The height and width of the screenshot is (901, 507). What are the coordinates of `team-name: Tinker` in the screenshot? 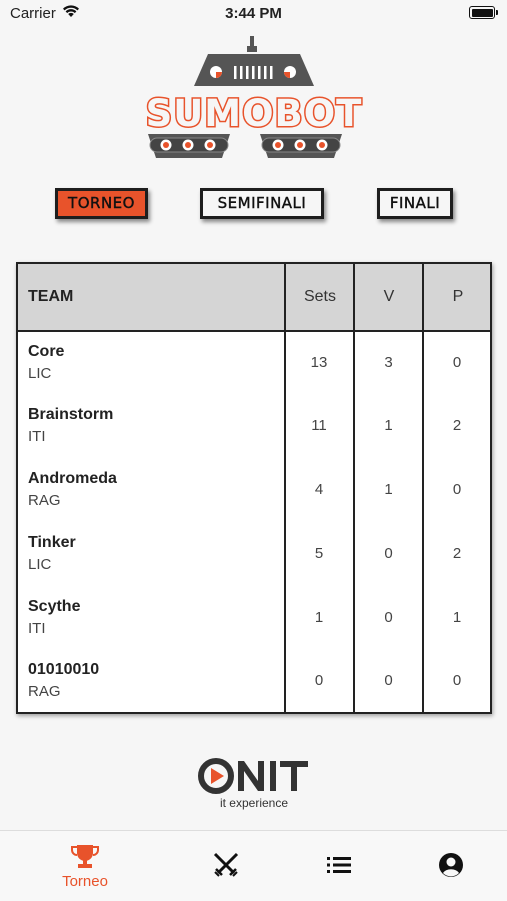 It's located at (52, 542).